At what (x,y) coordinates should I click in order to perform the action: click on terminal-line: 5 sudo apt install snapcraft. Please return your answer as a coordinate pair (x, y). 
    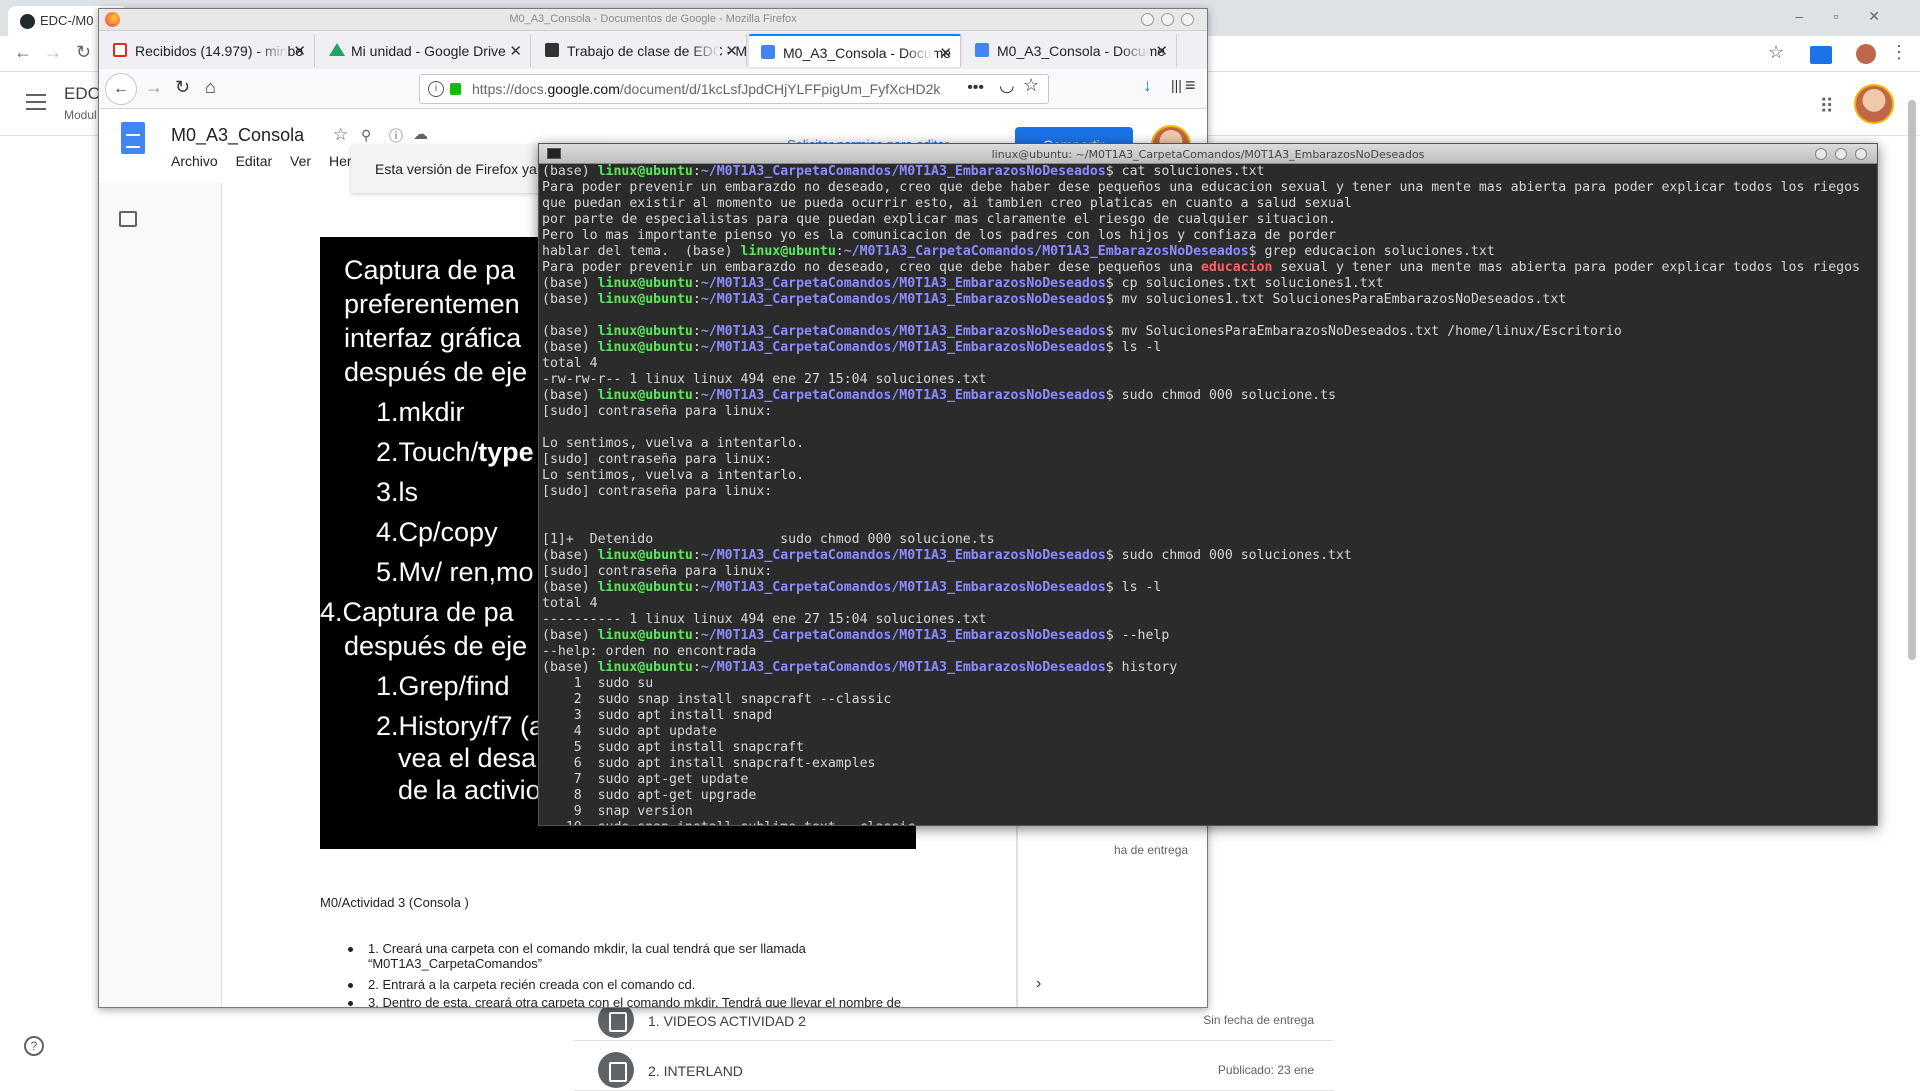
    Looking at the image, I should click on (1209, 748).